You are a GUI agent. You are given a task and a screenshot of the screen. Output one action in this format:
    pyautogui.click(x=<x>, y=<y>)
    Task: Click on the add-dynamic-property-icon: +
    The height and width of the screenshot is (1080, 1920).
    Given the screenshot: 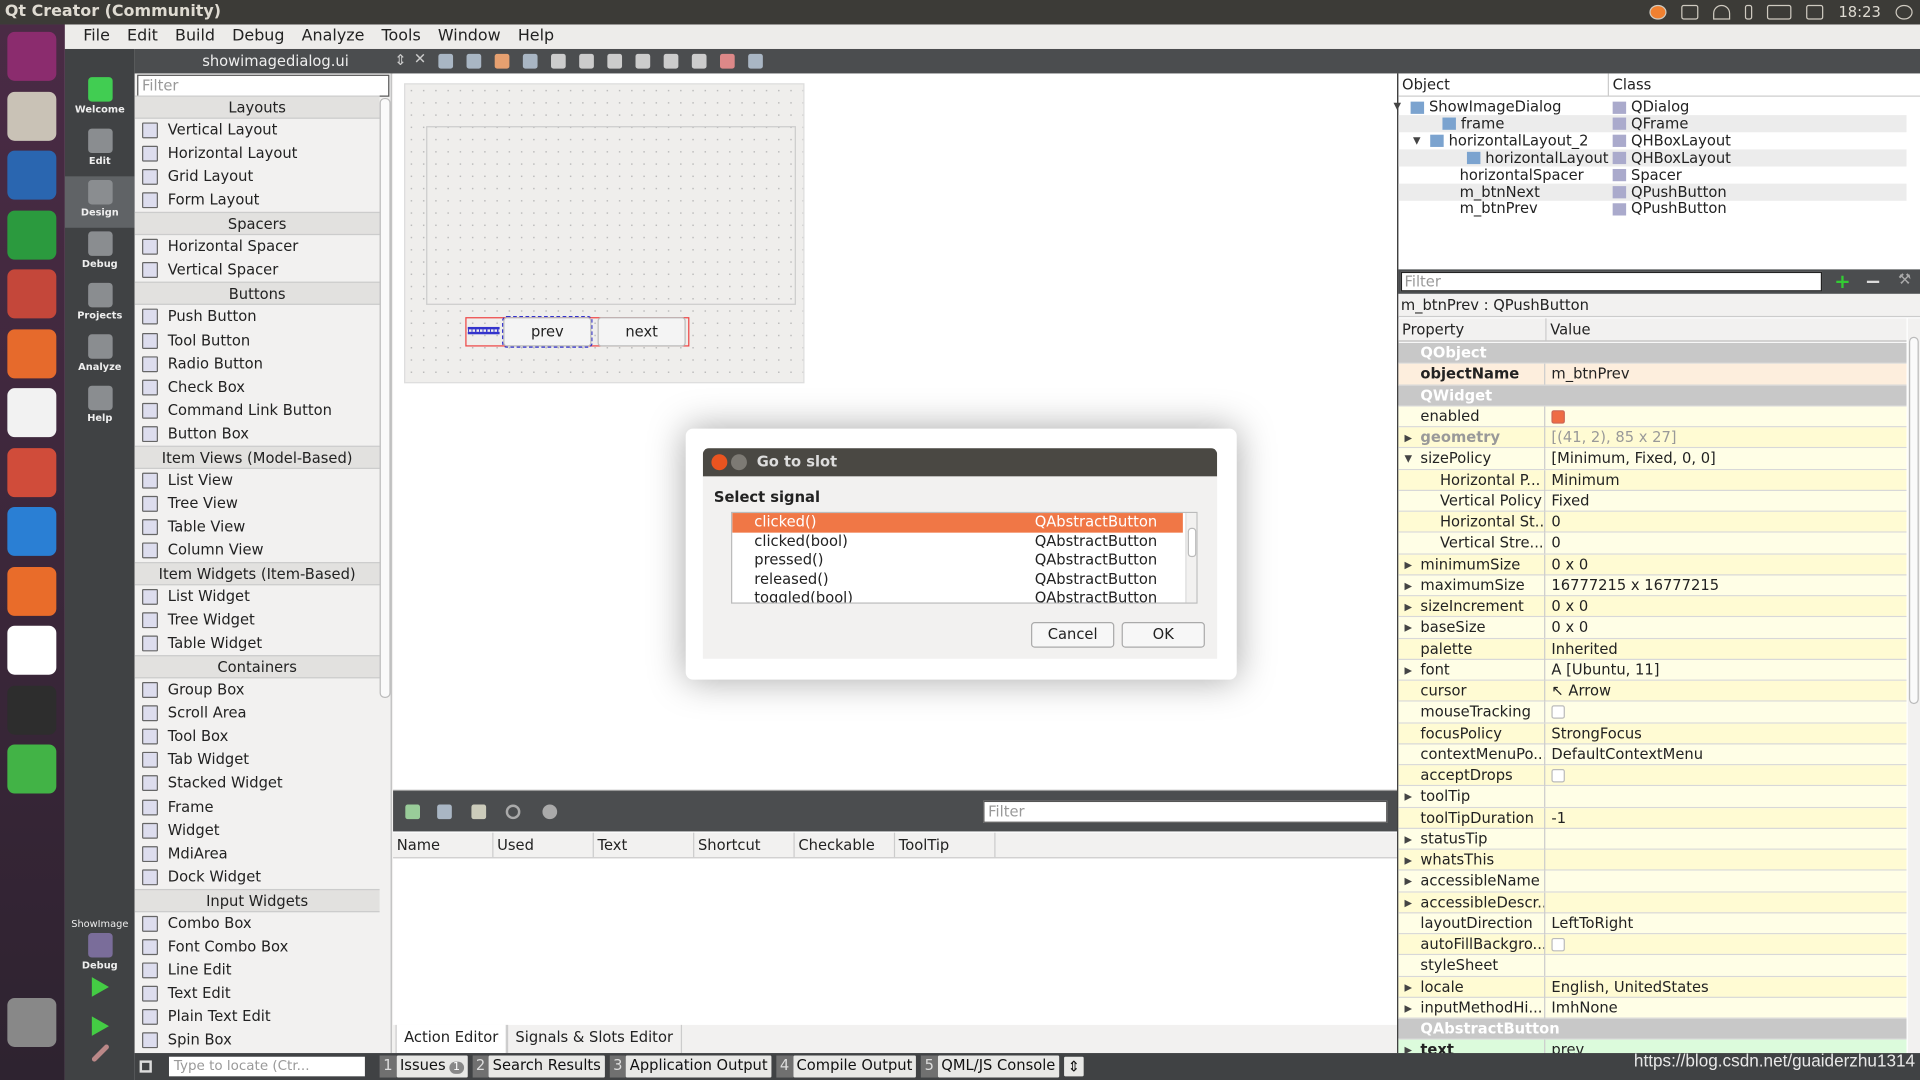 What is the action you would take?
    pyautogui.click(x=1842, y=280)
    